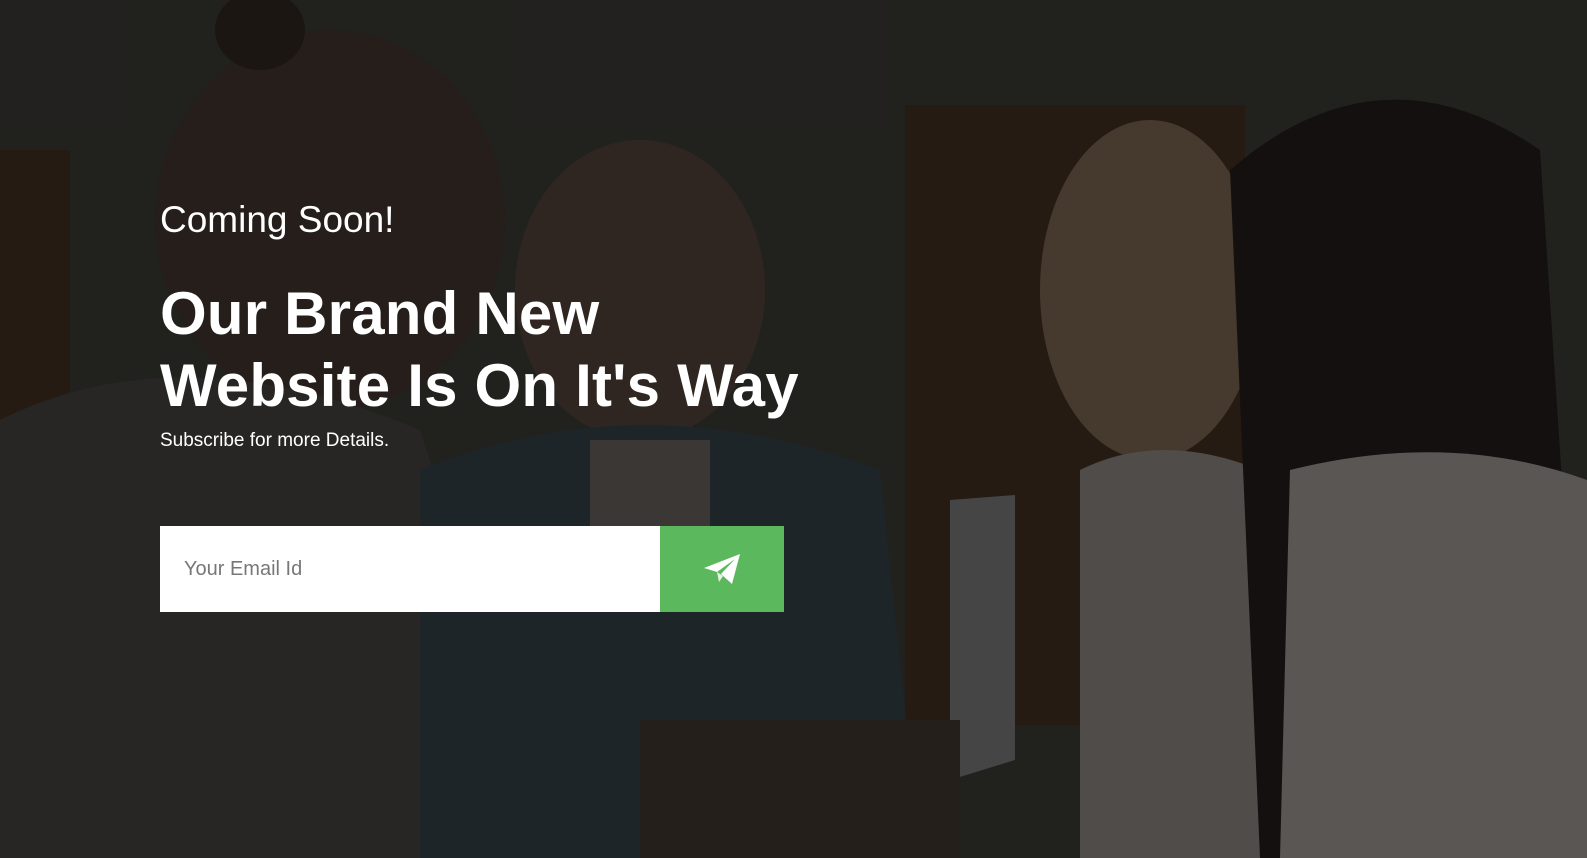 The image size is (1587, 858). I want to click on subscribe-form, so click(472, 569).